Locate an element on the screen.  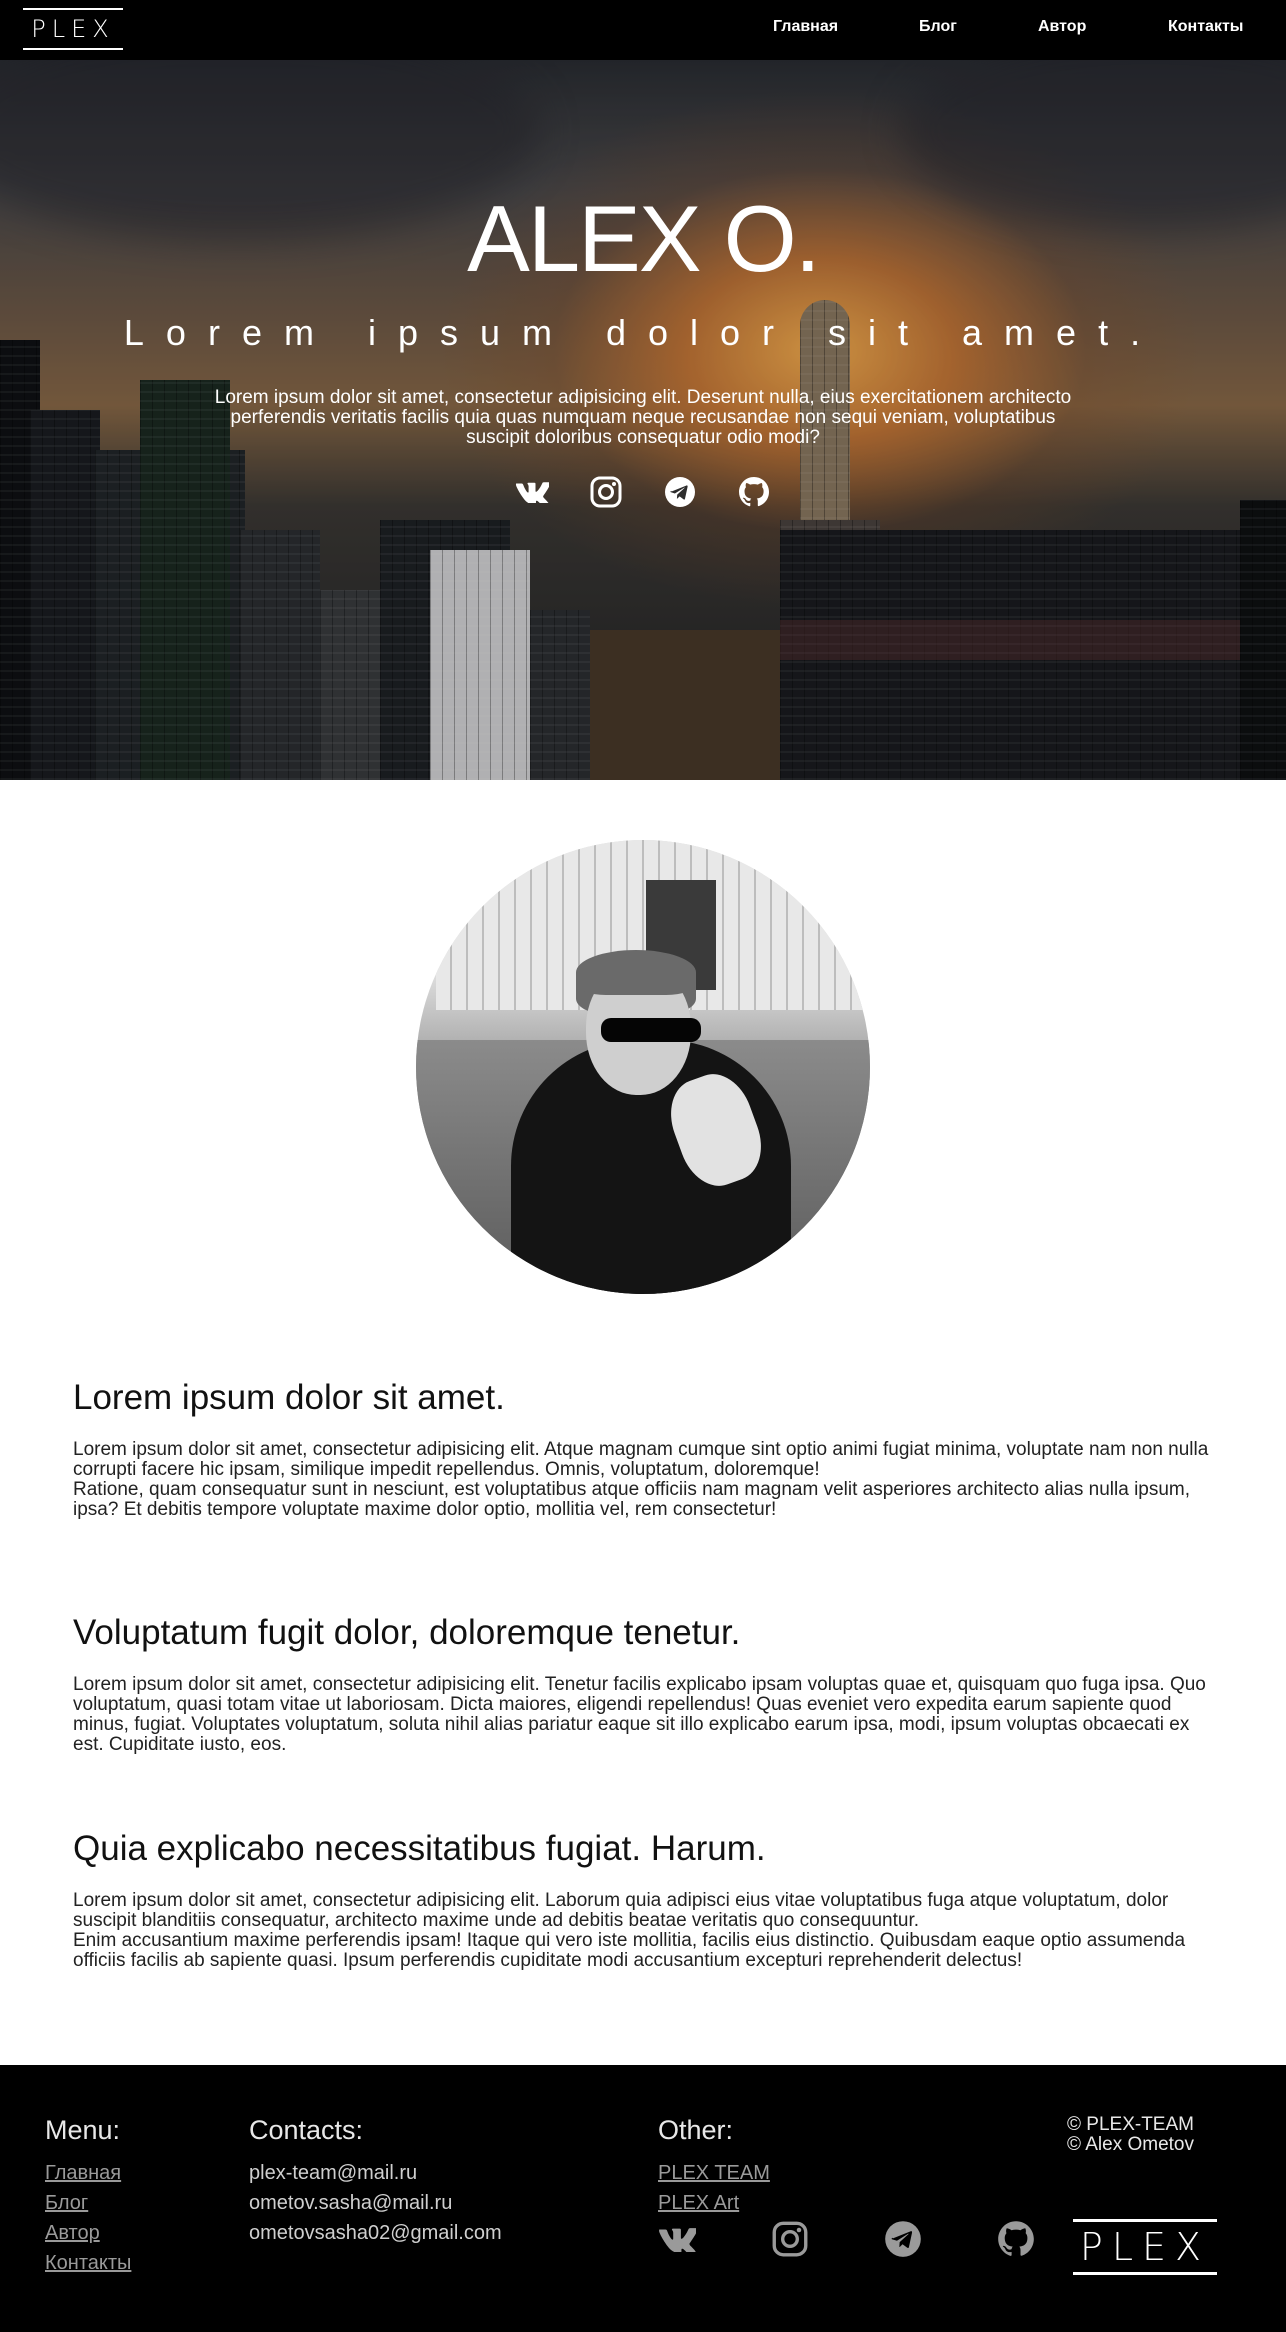
footer-link-author: Автор is located at coordinates (88, 2233).